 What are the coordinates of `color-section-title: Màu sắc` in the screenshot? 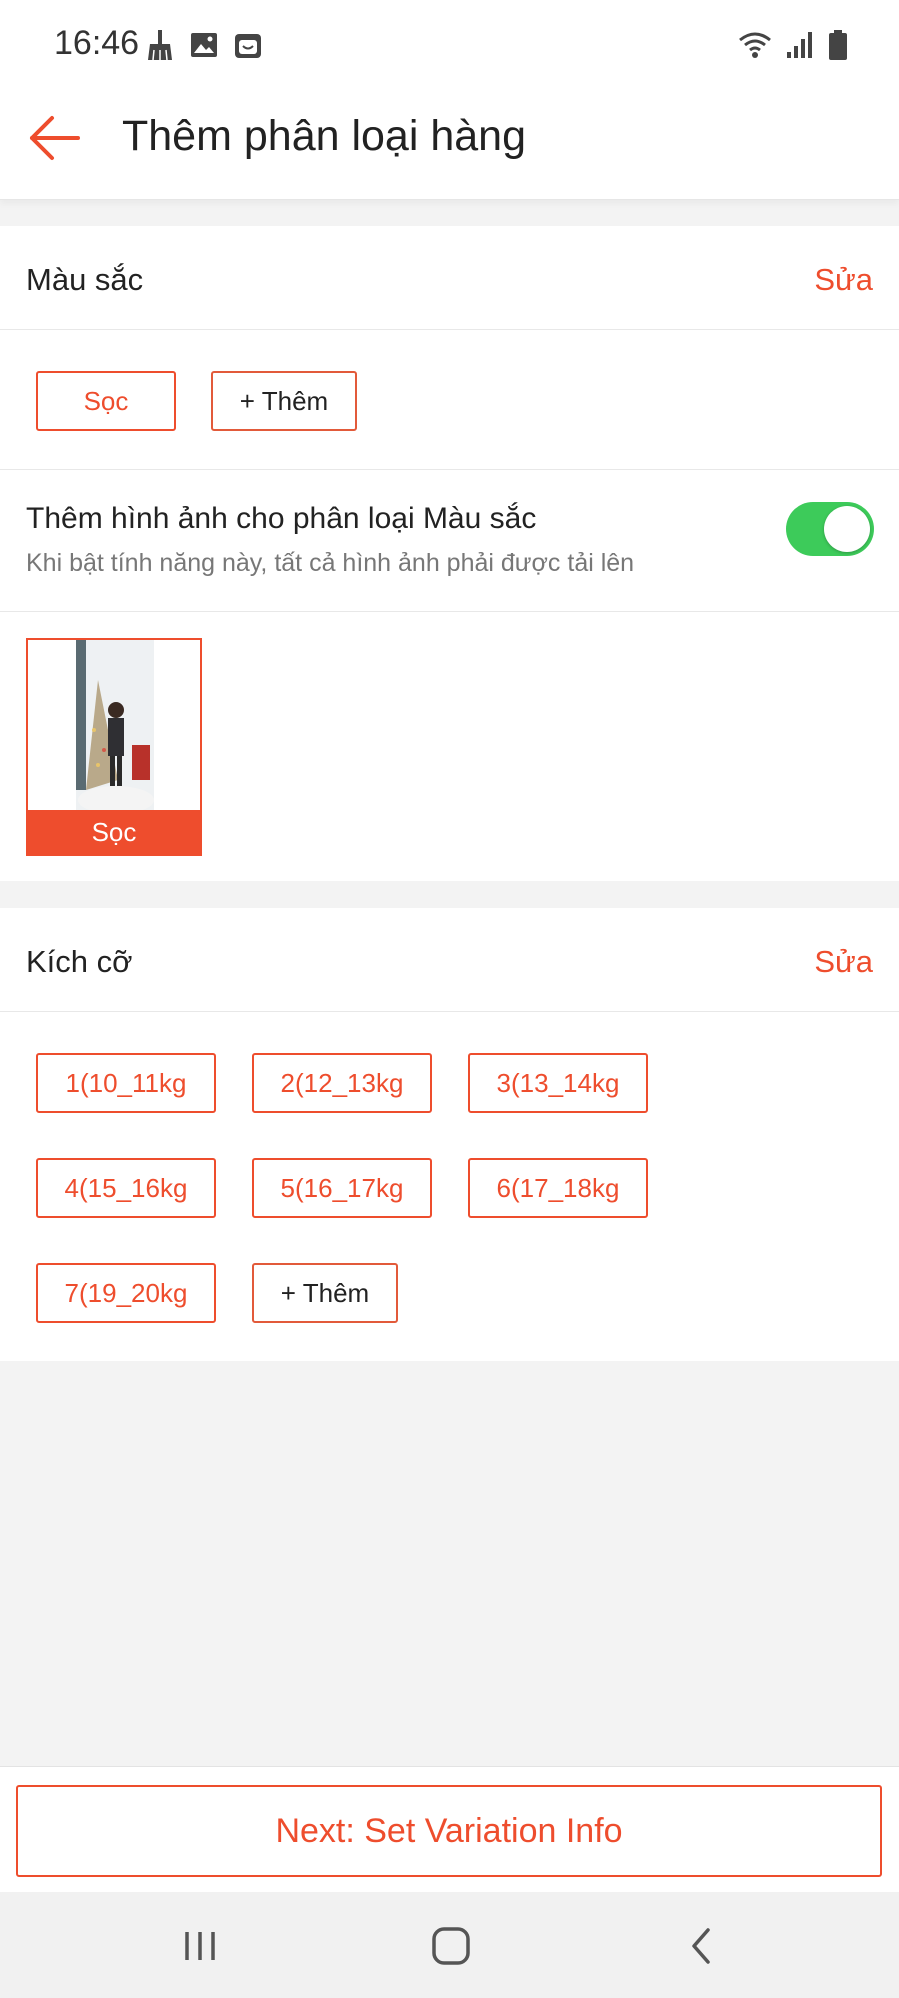 It's located at (85, 279).